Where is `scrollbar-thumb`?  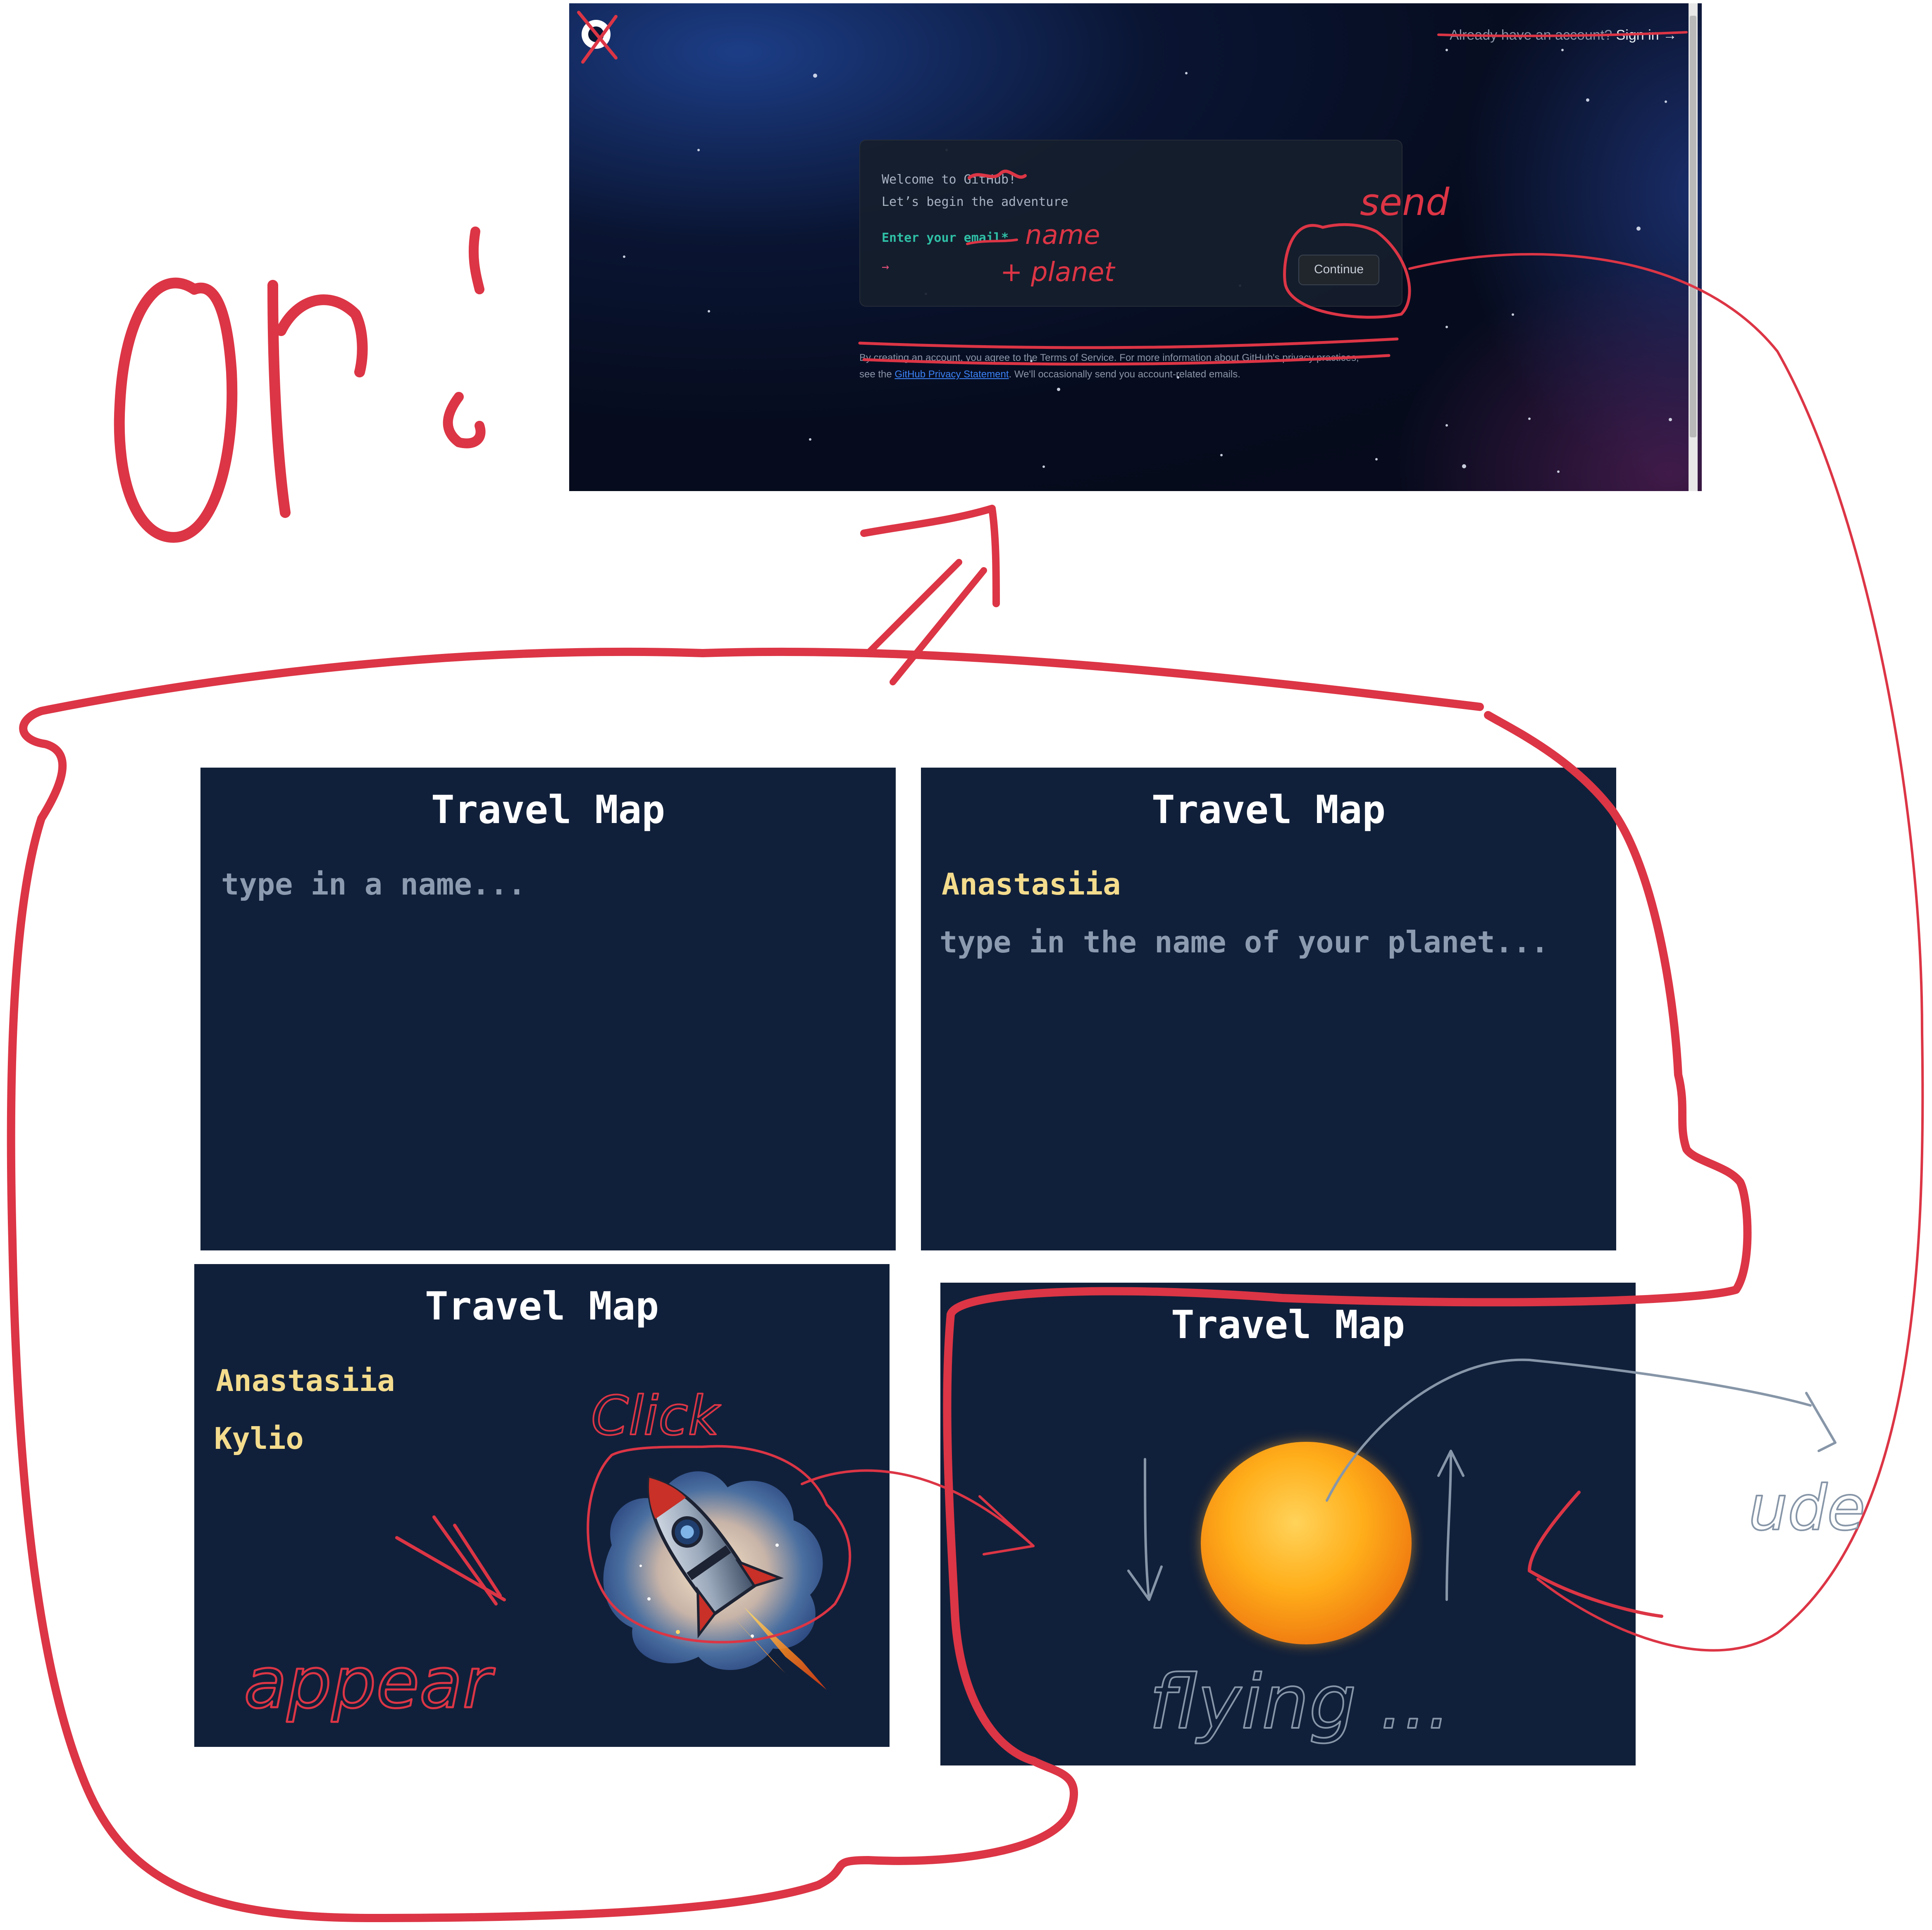 scrollbar-thumb is located at coordinates (1693, 226).